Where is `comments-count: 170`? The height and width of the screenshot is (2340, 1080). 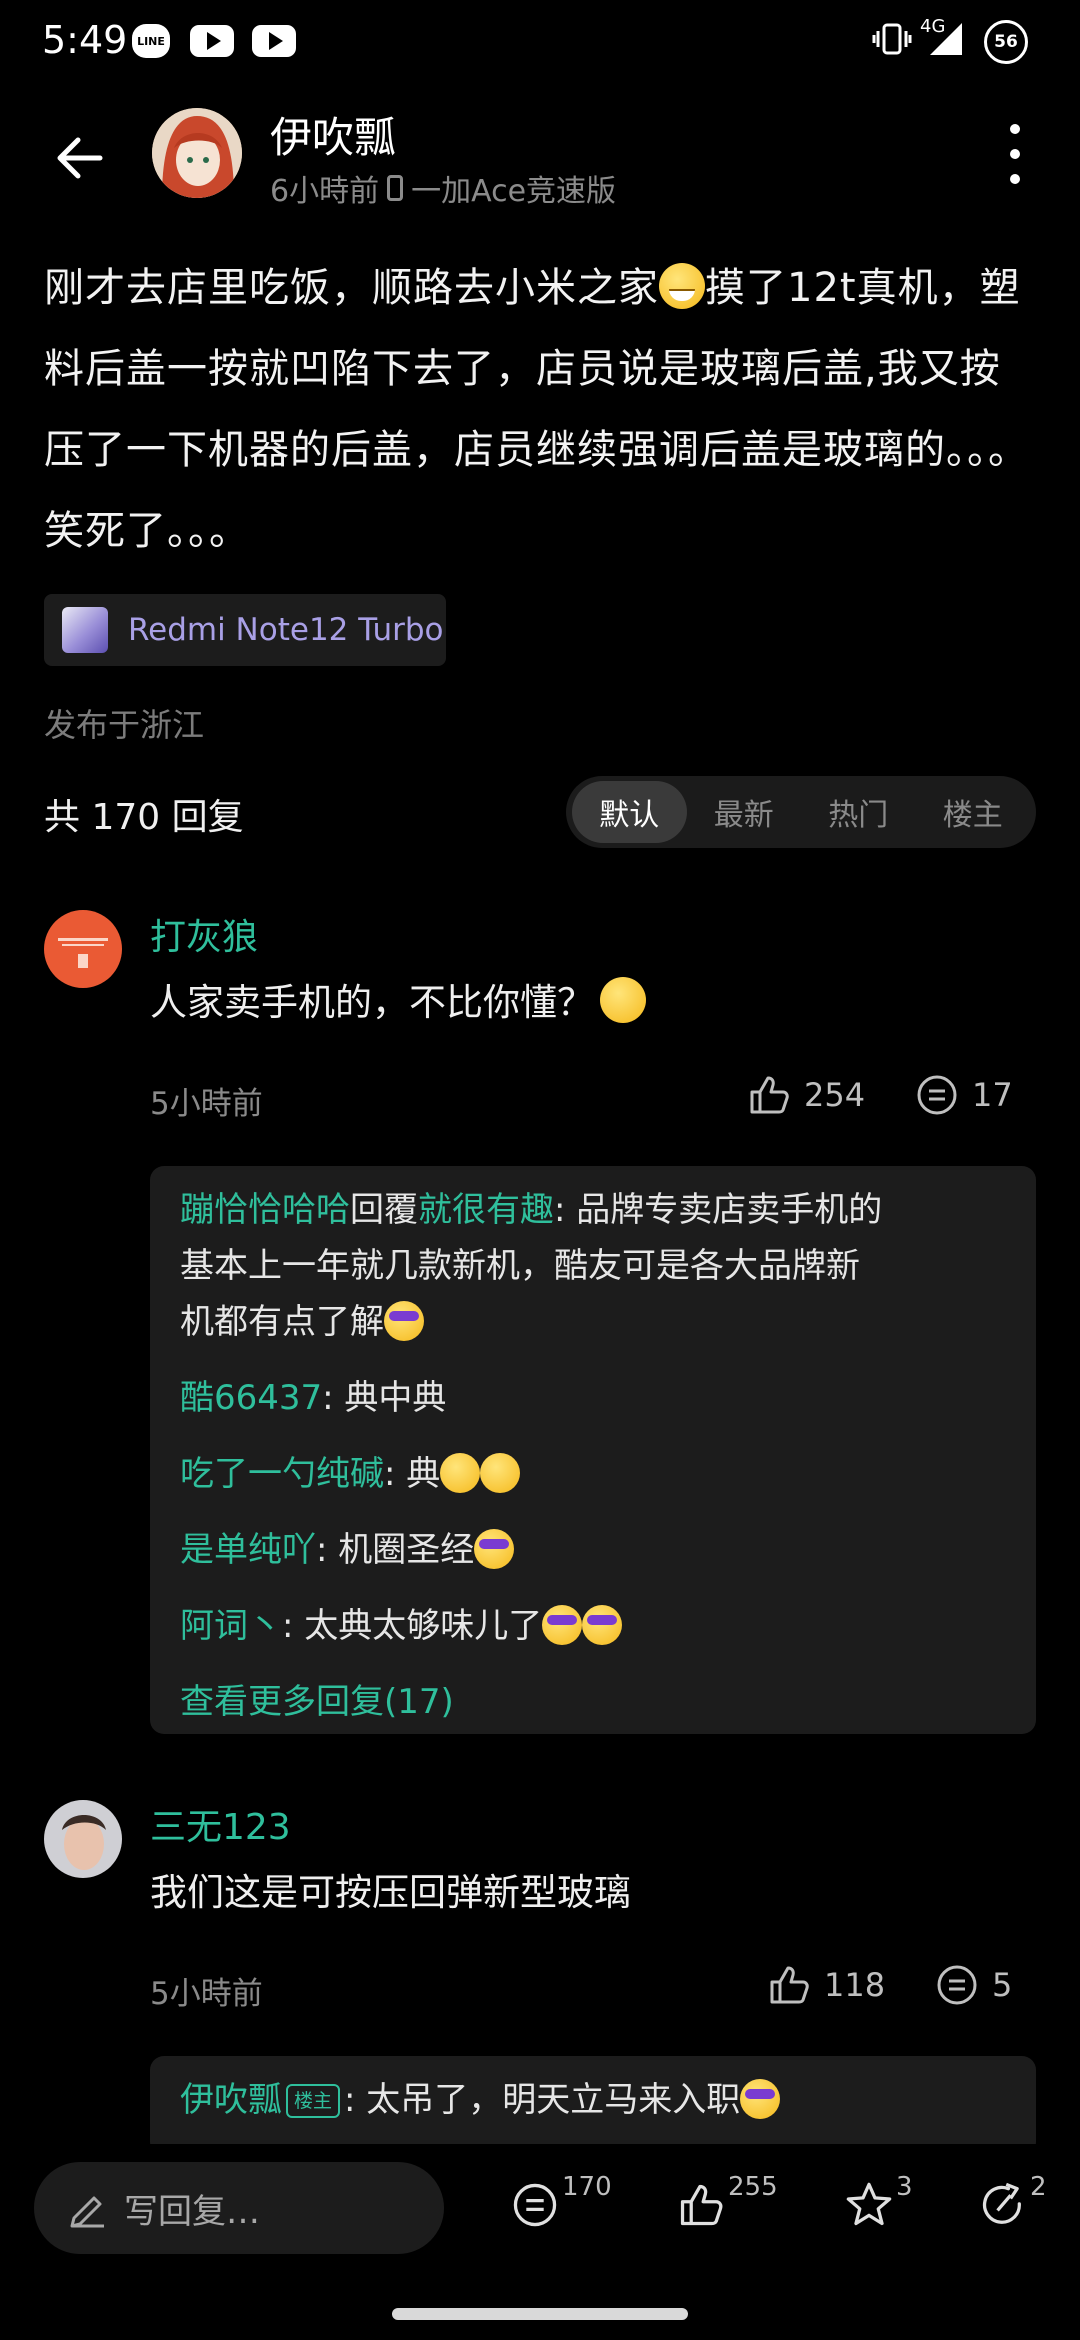
comments-count: 170 is located at coordinates (587, 2187).